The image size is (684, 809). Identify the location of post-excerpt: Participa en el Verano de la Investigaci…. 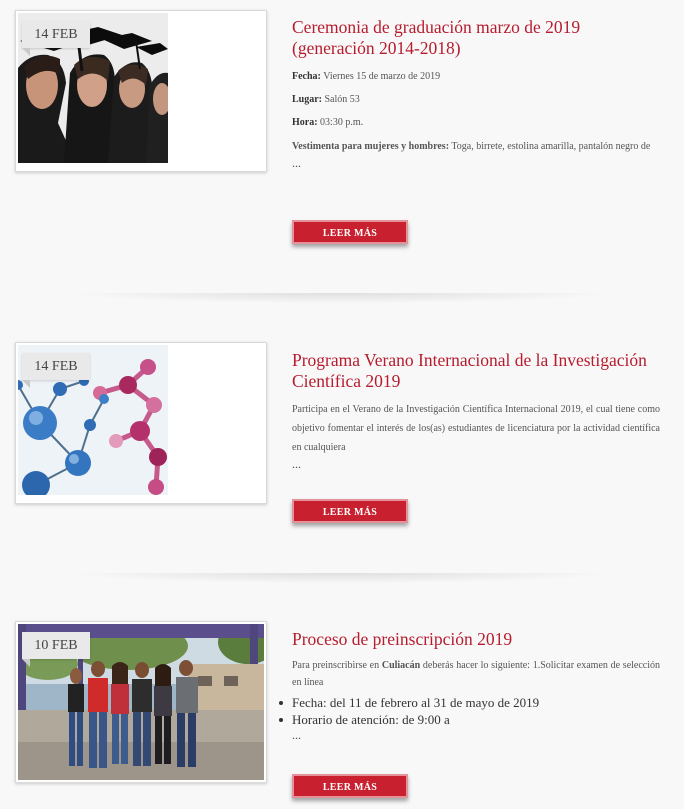
(476, 428).